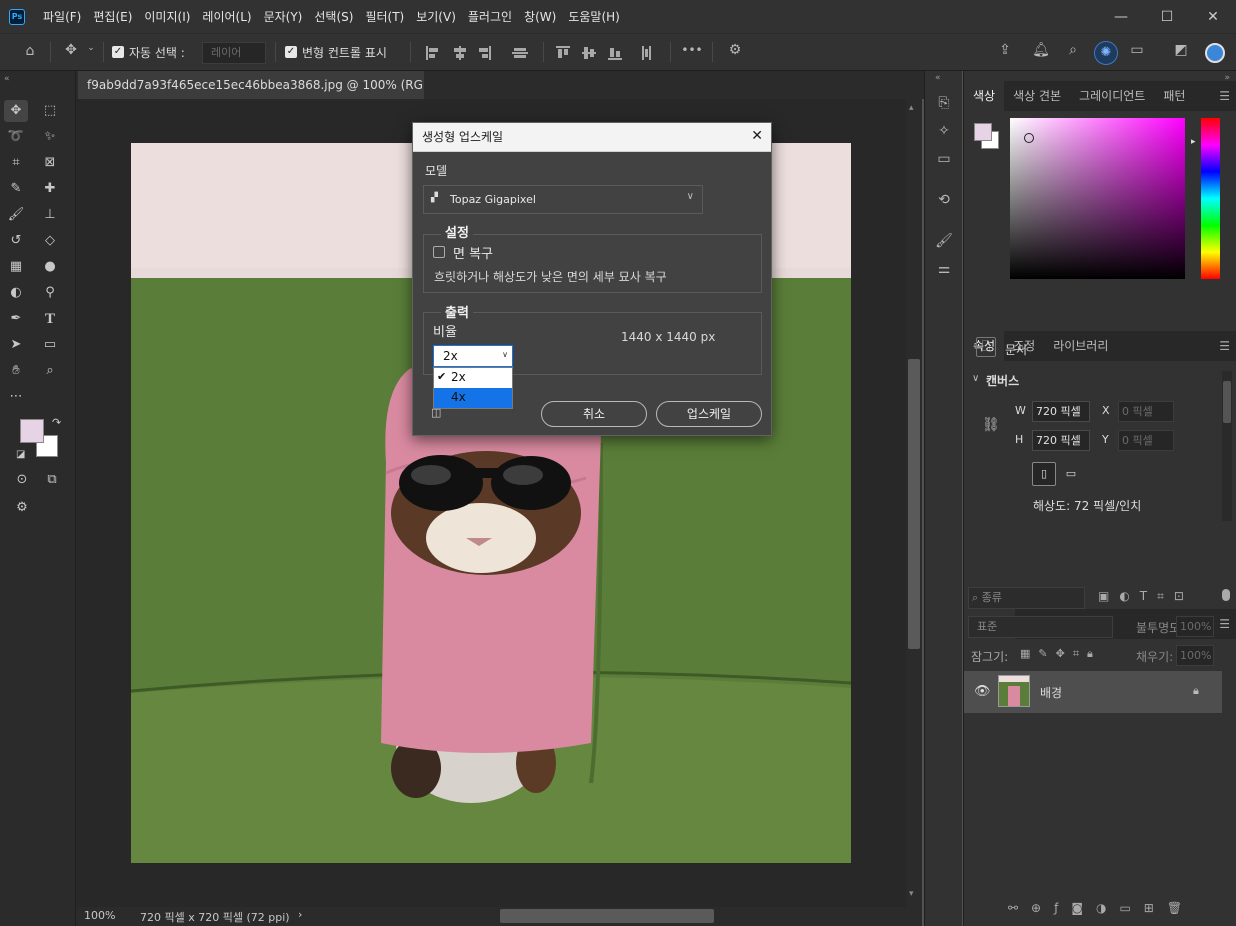  Describe the element at coordinates (1106, 53) in the screenshot. I see `discover-lightbulb-icon: ✺` at that location.